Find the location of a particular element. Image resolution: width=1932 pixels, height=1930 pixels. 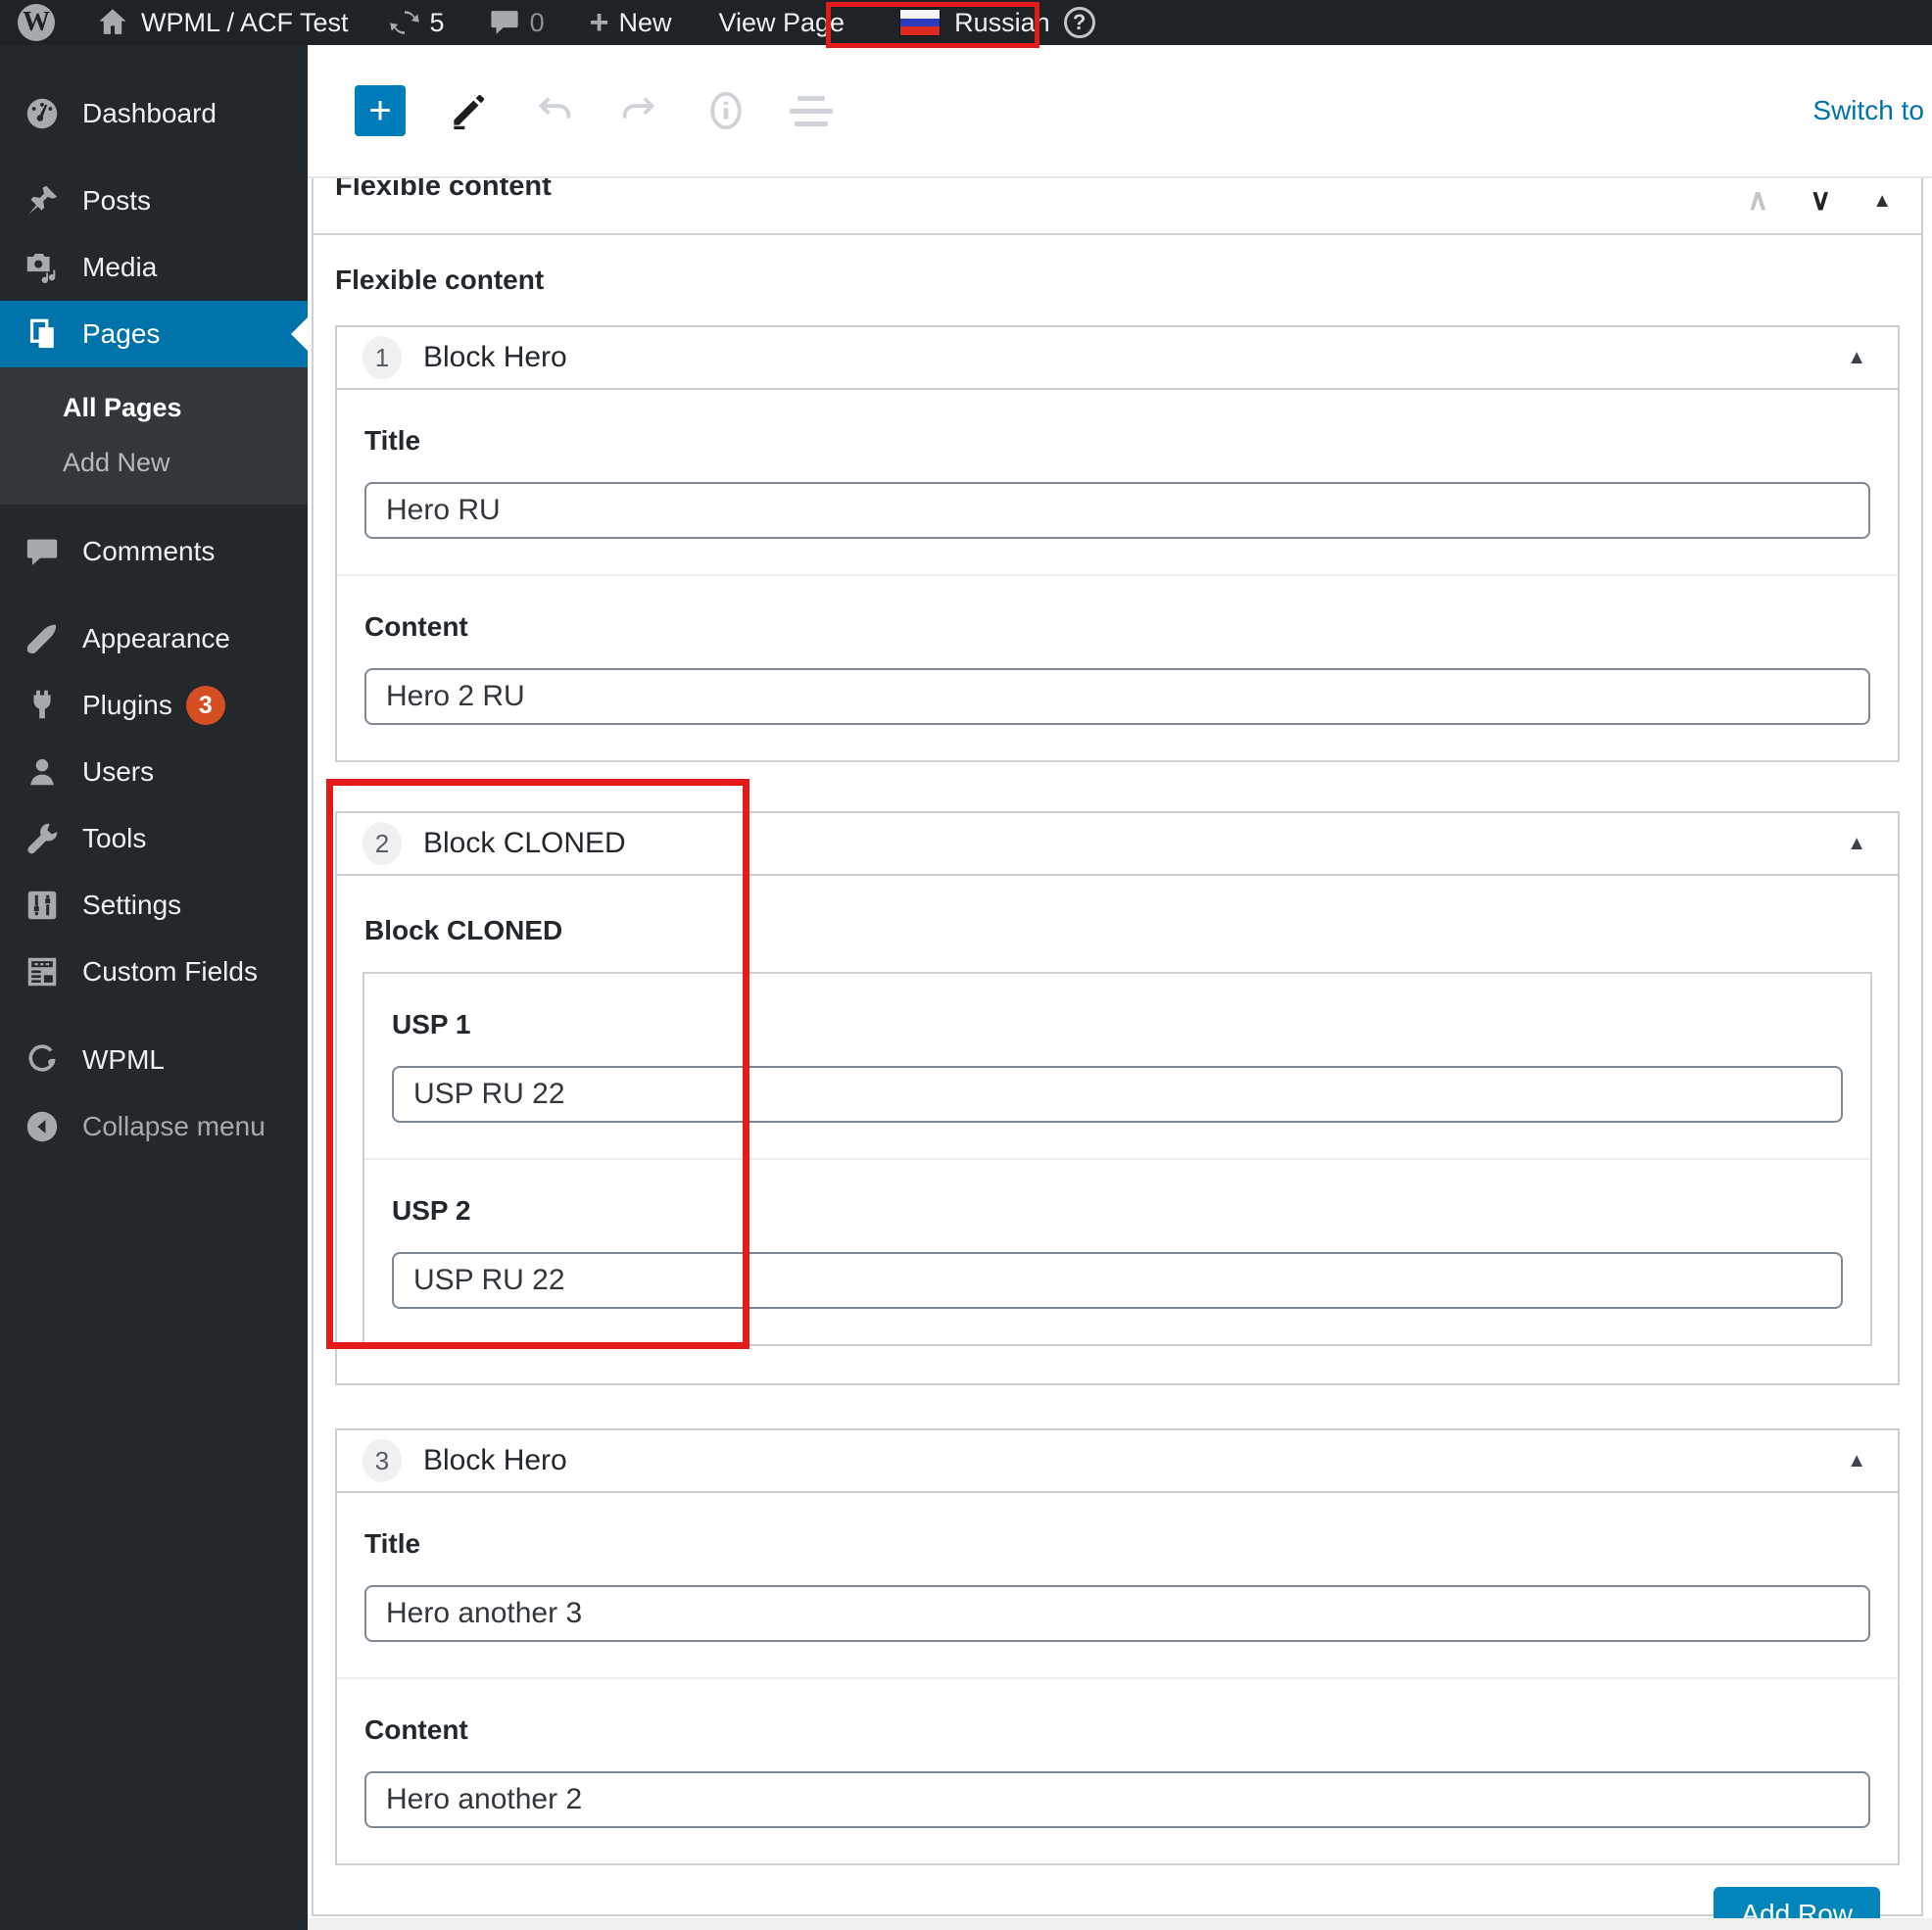

field-label: USP 2 is located at coordinates (431, 1211).